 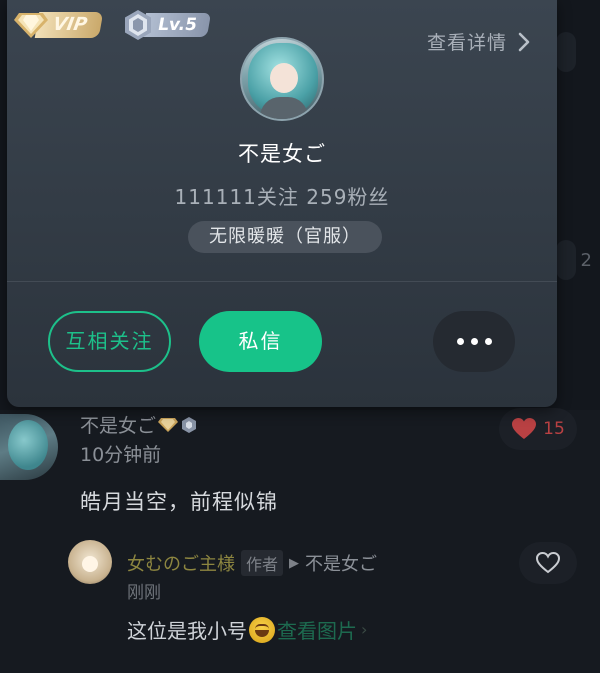 What do you see at coordinates (187, 631) in the screenshot?
I see `reply-text: 这位是我小号` at bounding box center [187, 631].